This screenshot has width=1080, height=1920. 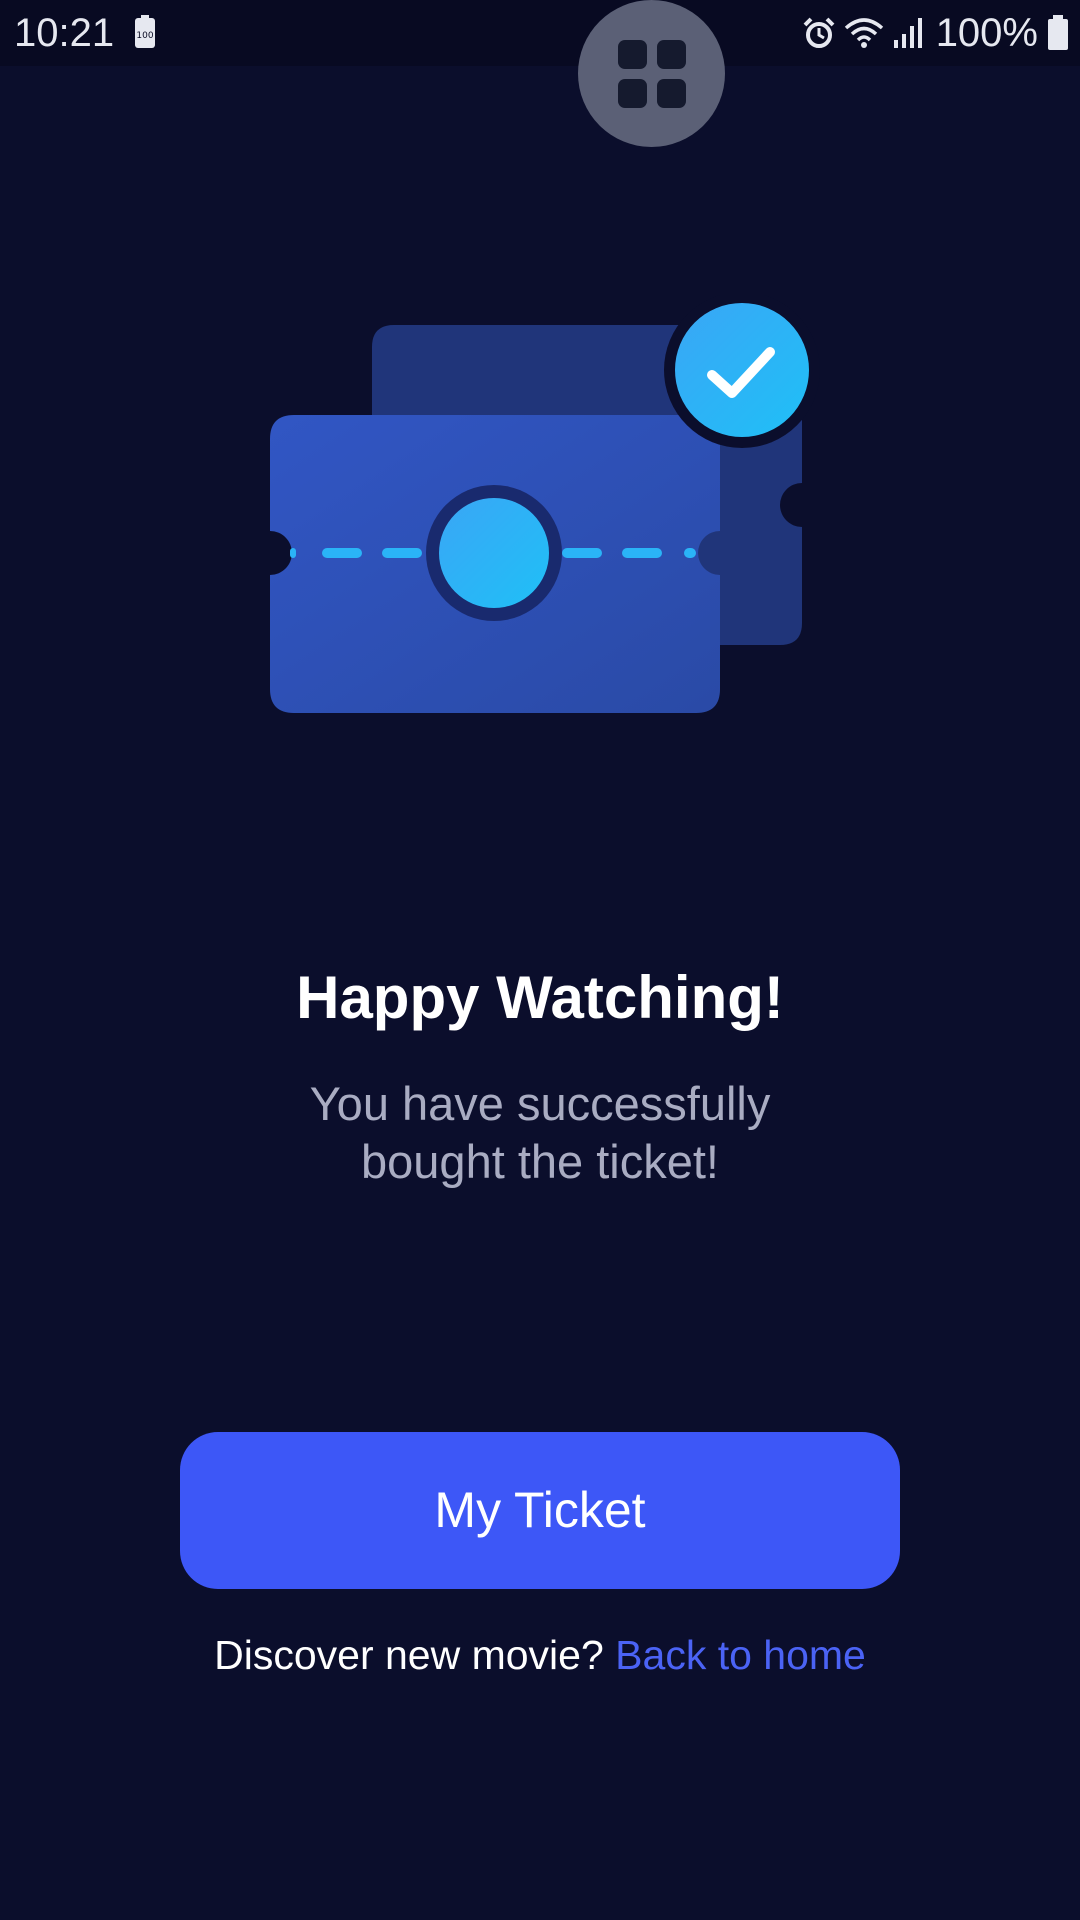 I want to click on status-bar: 10:21 100 100%, so click(x=540, y=33).